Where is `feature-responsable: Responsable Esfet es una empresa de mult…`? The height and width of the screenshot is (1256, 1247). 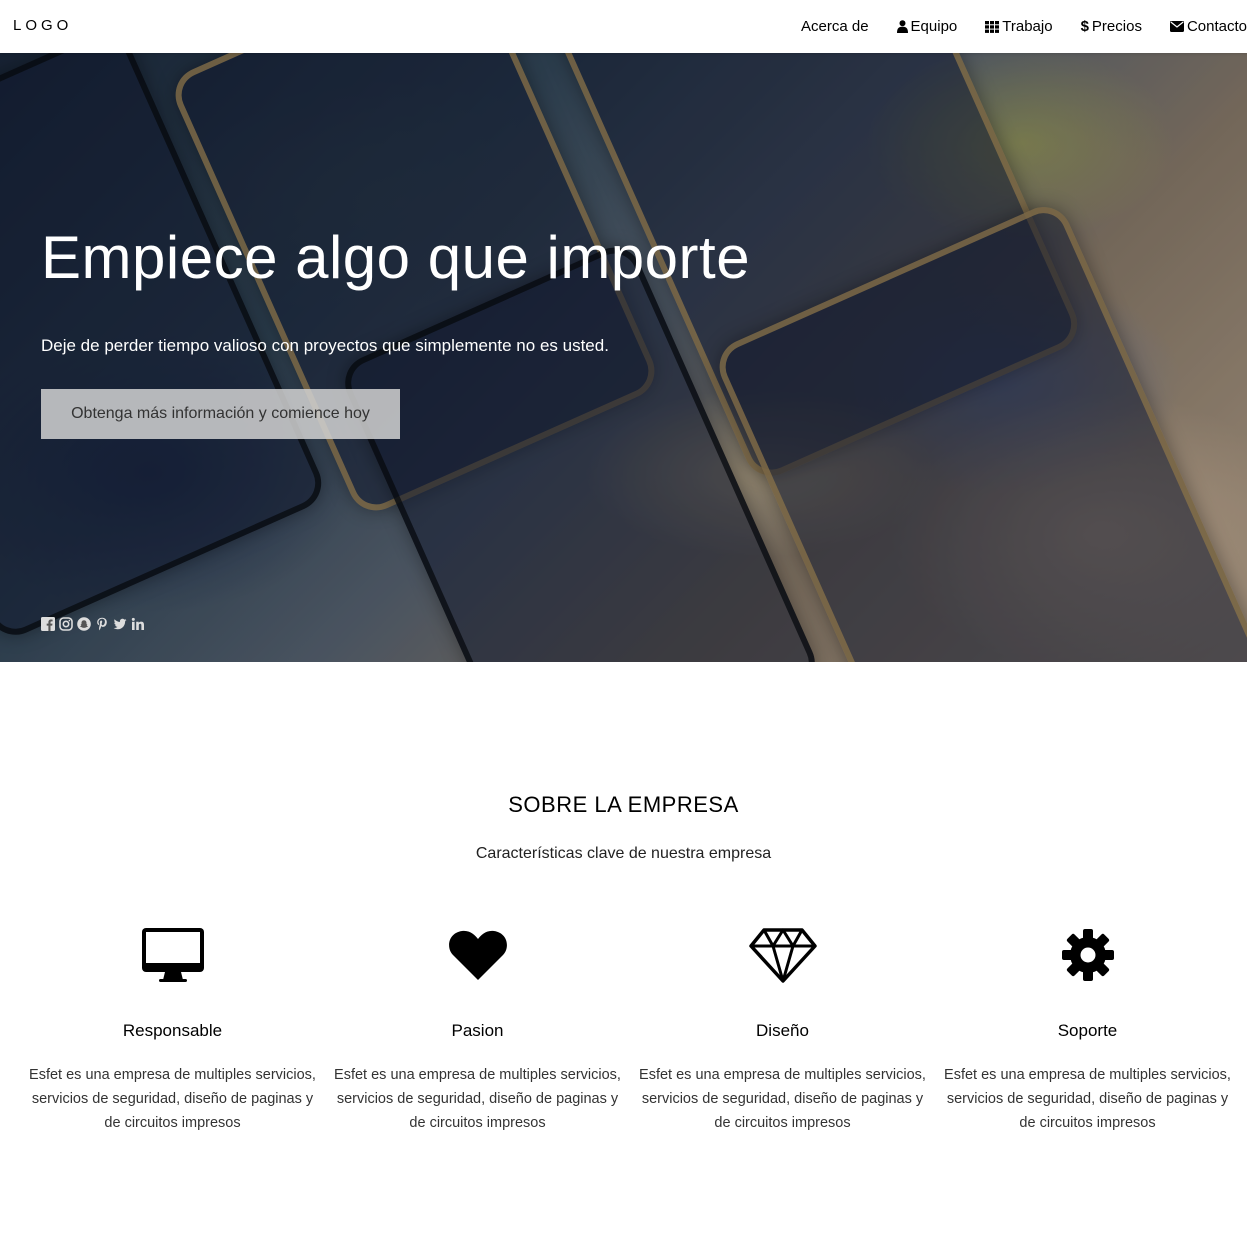 feature-responsable: Responsable Esfet es una empresa de mult… is located at coordinates (172, 1030).